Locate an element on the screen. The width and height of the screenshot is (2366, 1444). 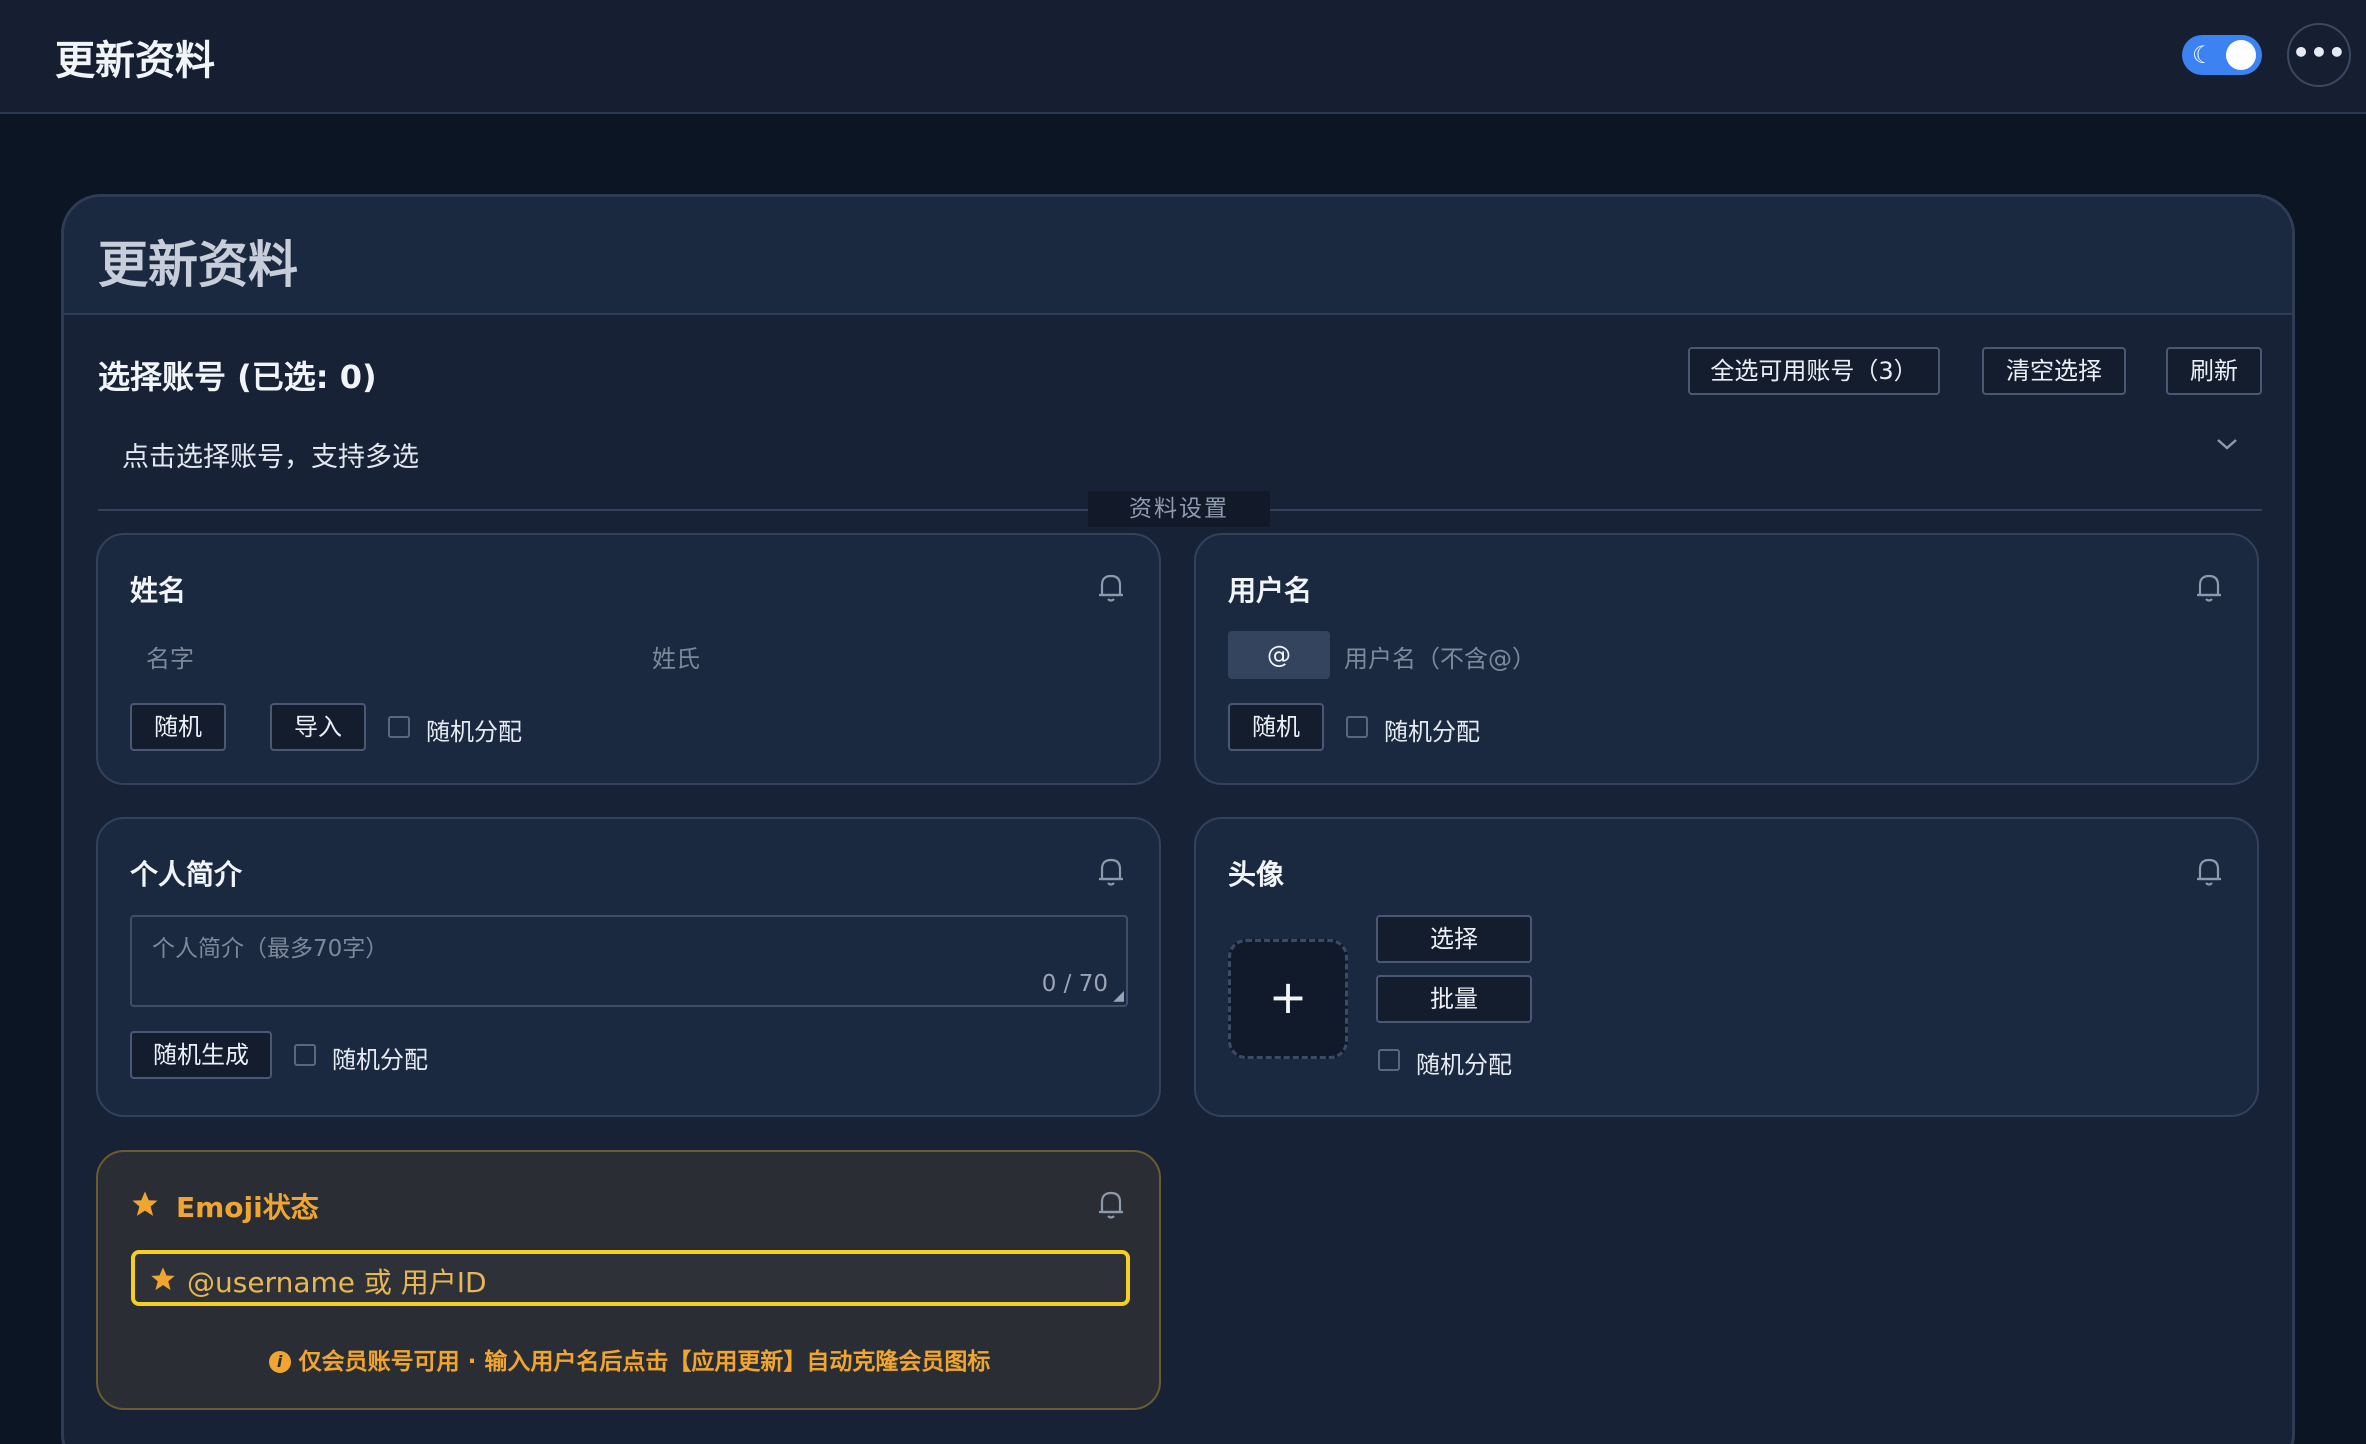
clear-selection-button: 清空选择 is located at coordinates (2054, 371).